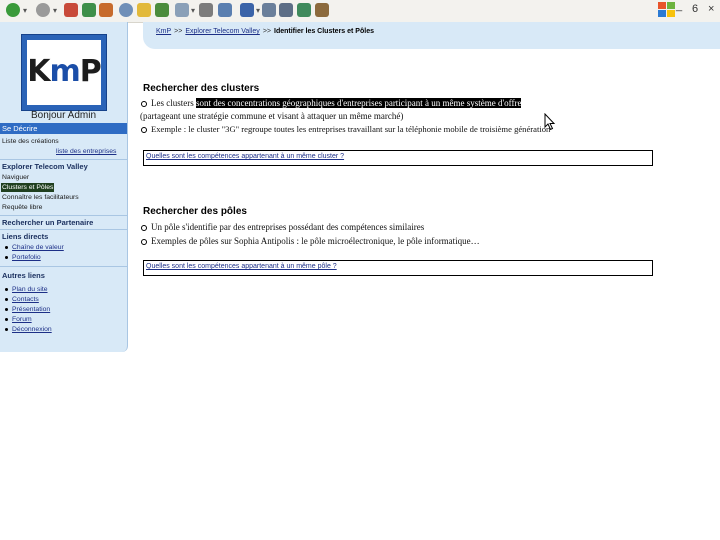 The image size is (720, 540). Describe the element at coordinates (25, 10) in the screenshot. I see `back-dropdown-icon: ▾` at that location.